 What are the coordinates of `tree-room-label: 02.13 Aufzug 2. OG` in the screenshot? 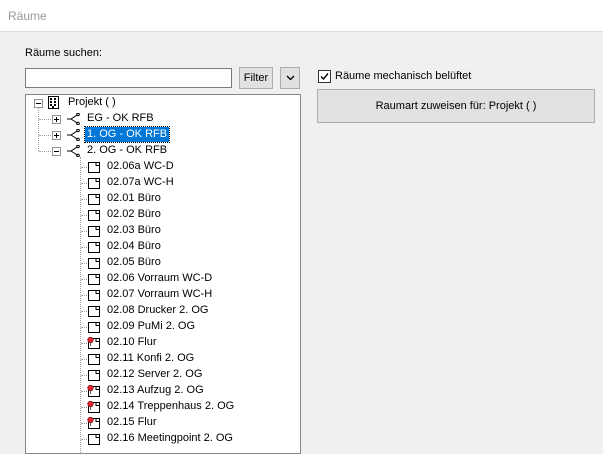 It's located at (155, 390).